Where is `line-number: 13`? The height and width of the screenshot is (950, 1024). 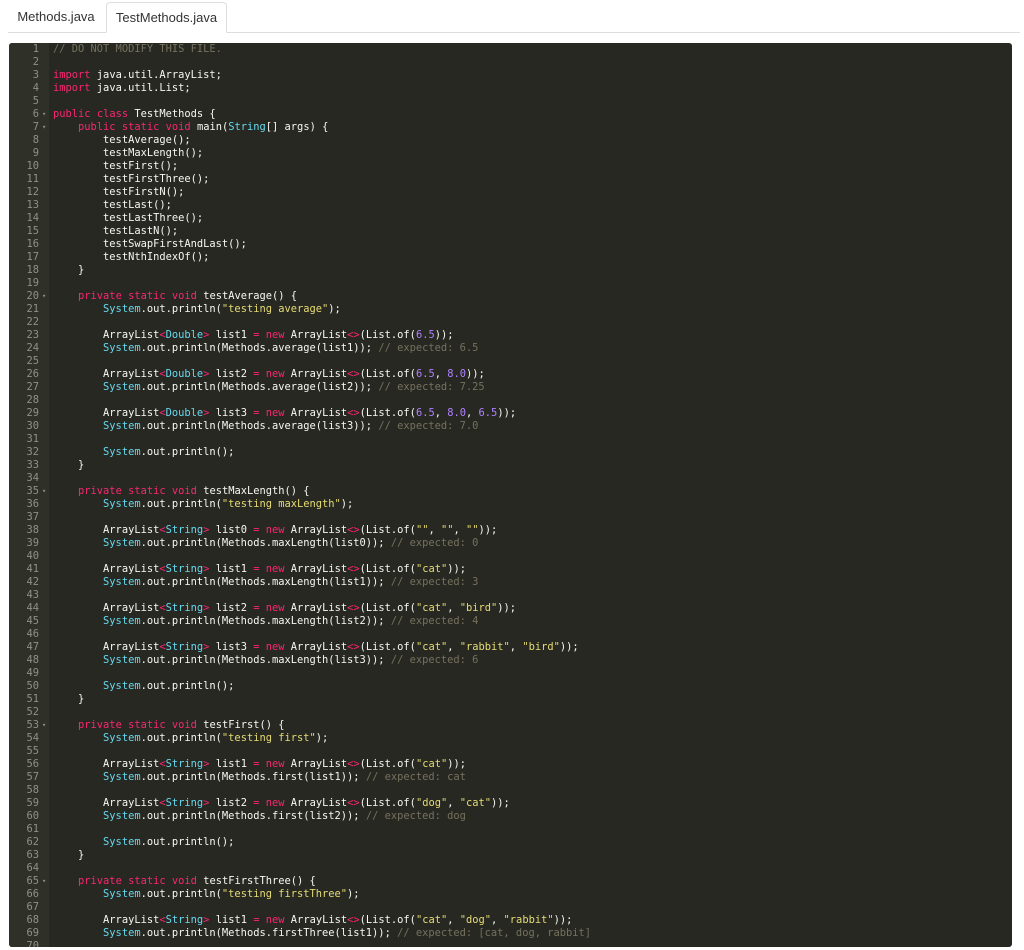
line-number: 13 is located at coordinates (32, 205).